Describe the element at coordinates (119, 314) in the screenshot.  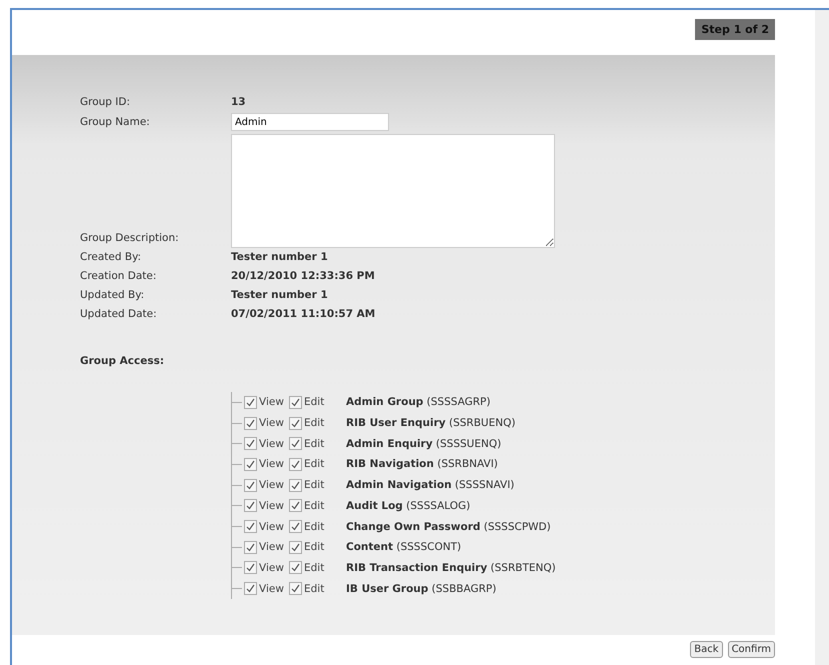
I see `field-label: Updated Date:` at that location.